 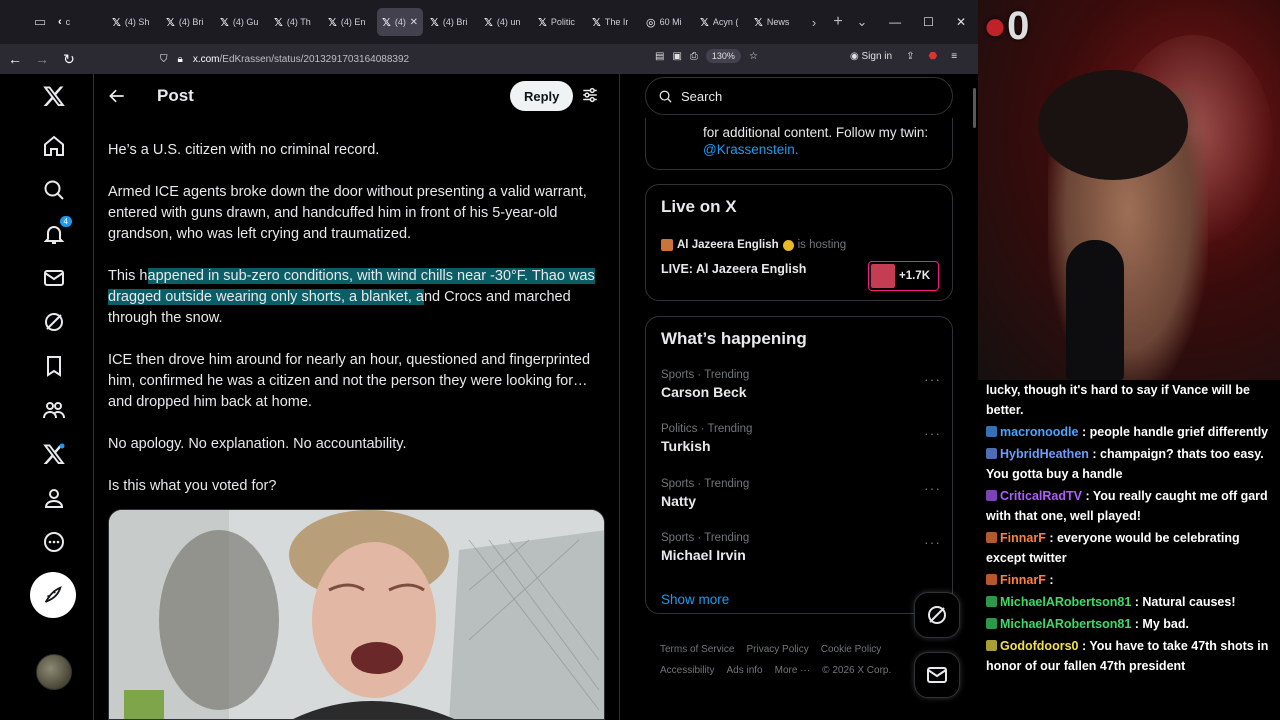 I want to click on bookmark-star-icon: ☆, so click(x=753, y=56).